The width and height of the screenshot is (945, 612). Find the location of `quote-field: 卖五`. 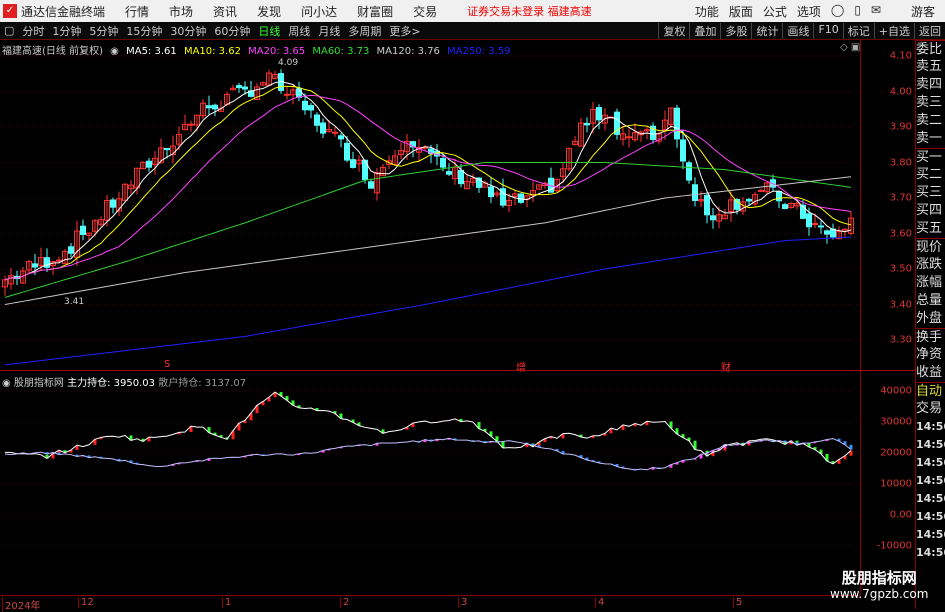

quote-field: 卖五 is located at coordinates (930, 67).